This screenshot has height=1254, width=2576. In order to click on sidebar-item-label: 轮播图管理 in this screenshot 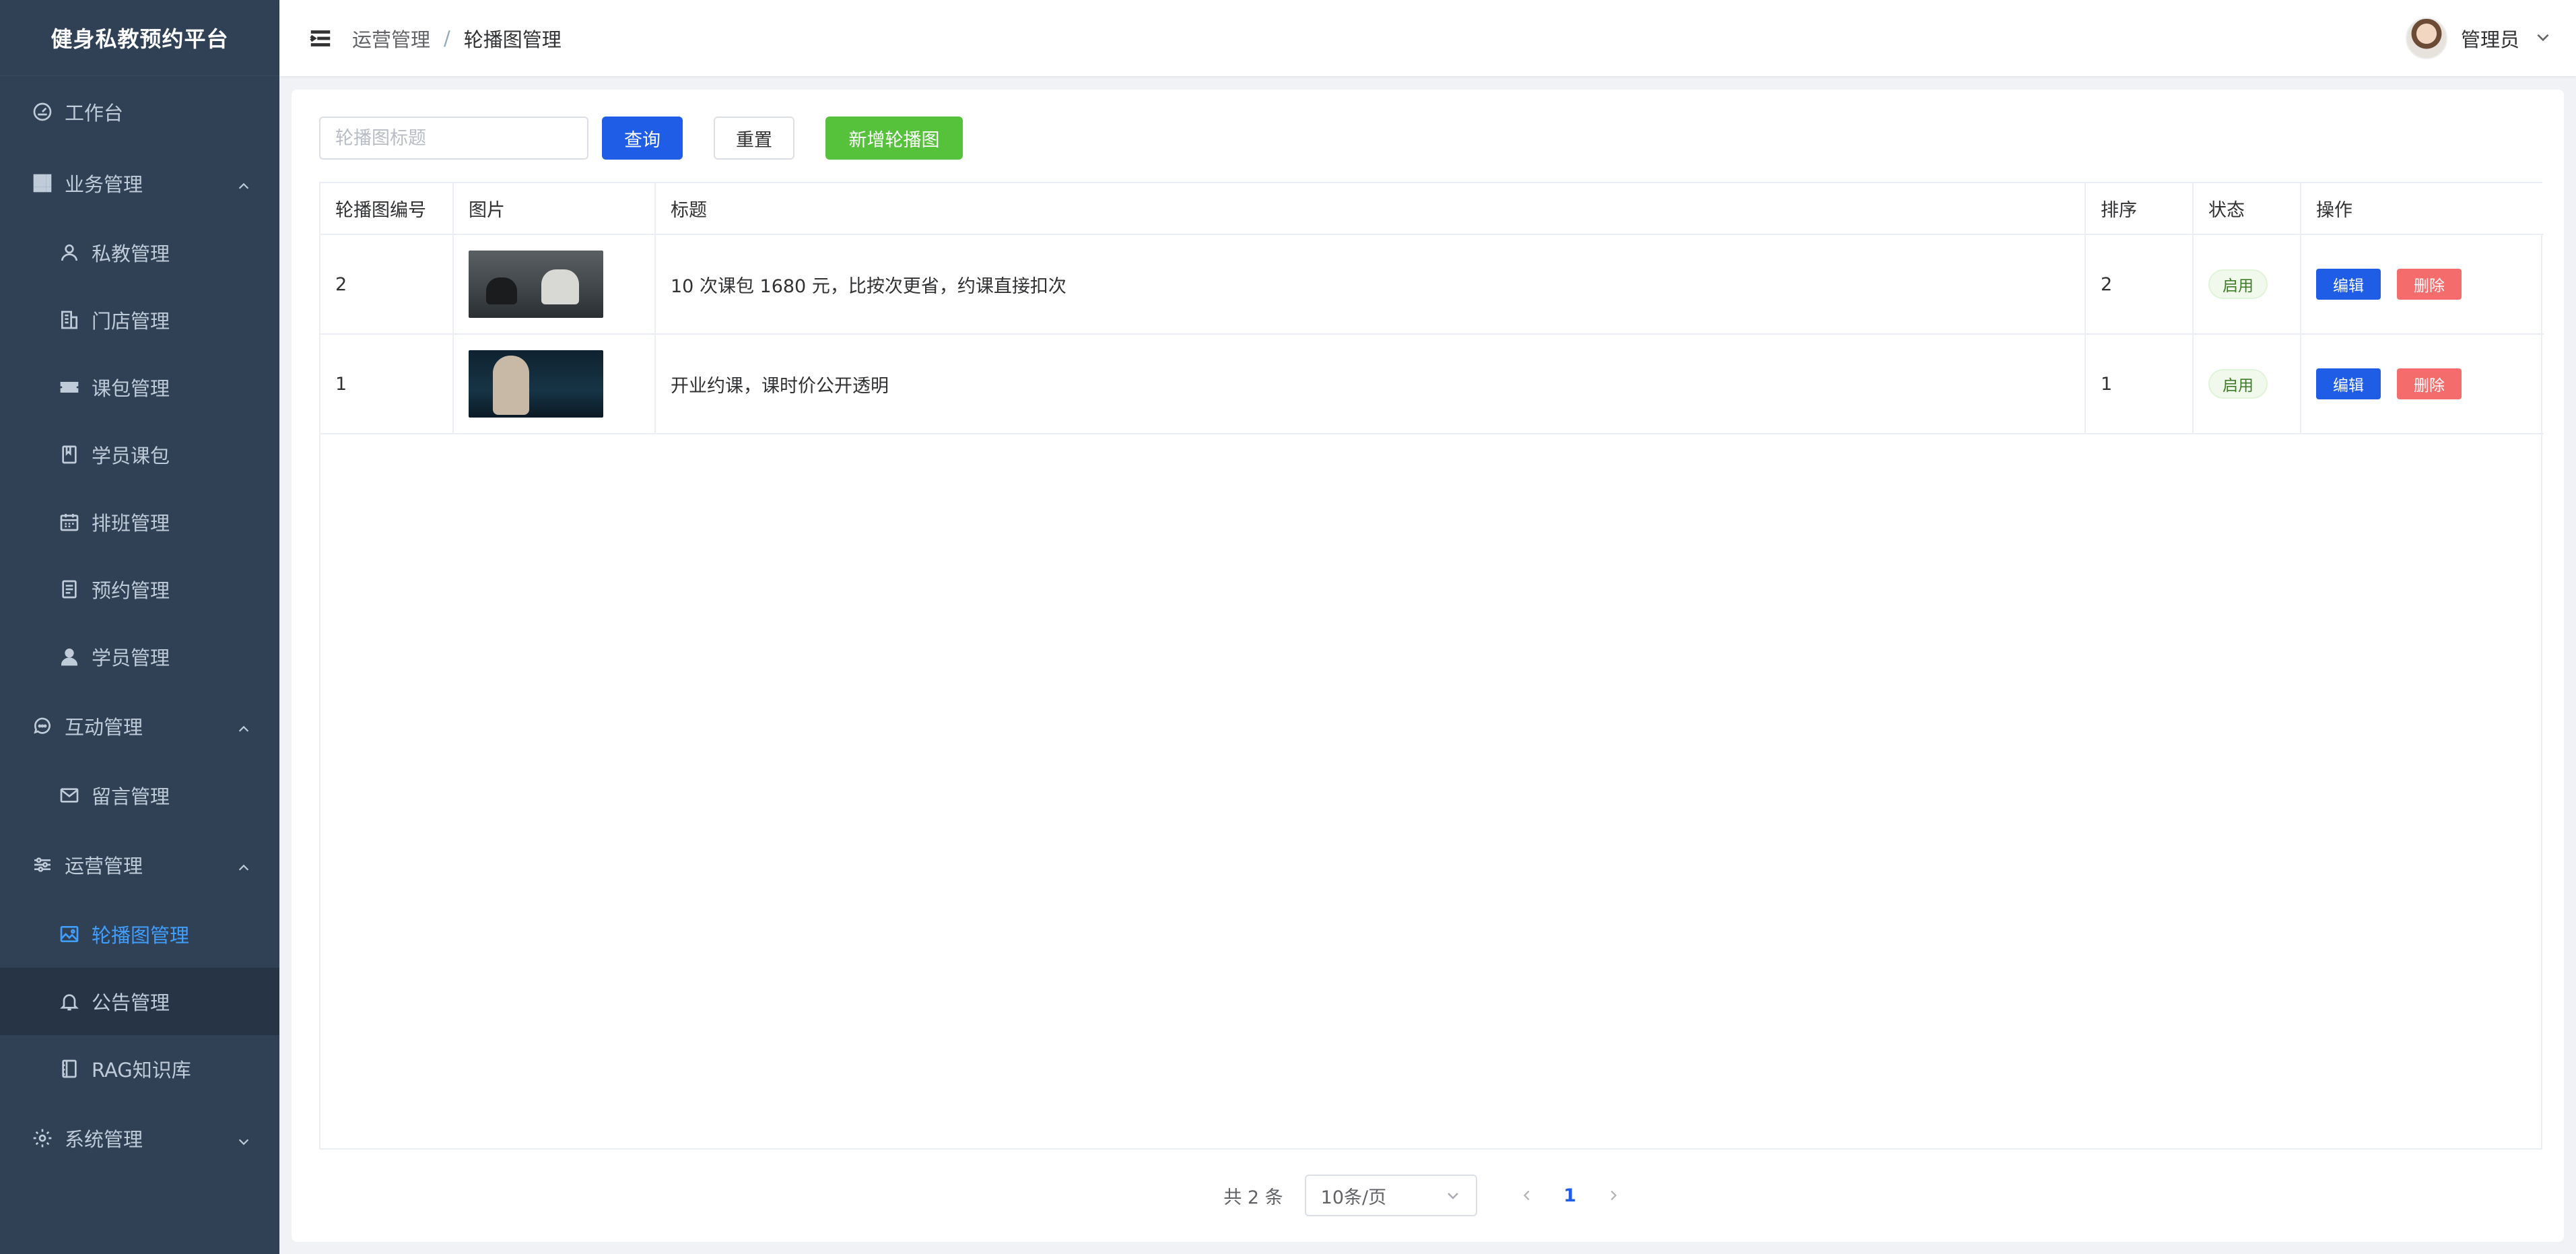, I will do `click(141, 935)`.